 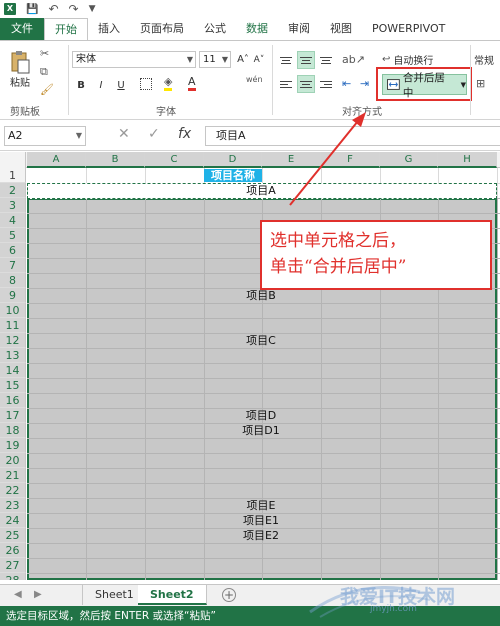 I want to click on row-header-25: 25, so click(x=13, y=535).